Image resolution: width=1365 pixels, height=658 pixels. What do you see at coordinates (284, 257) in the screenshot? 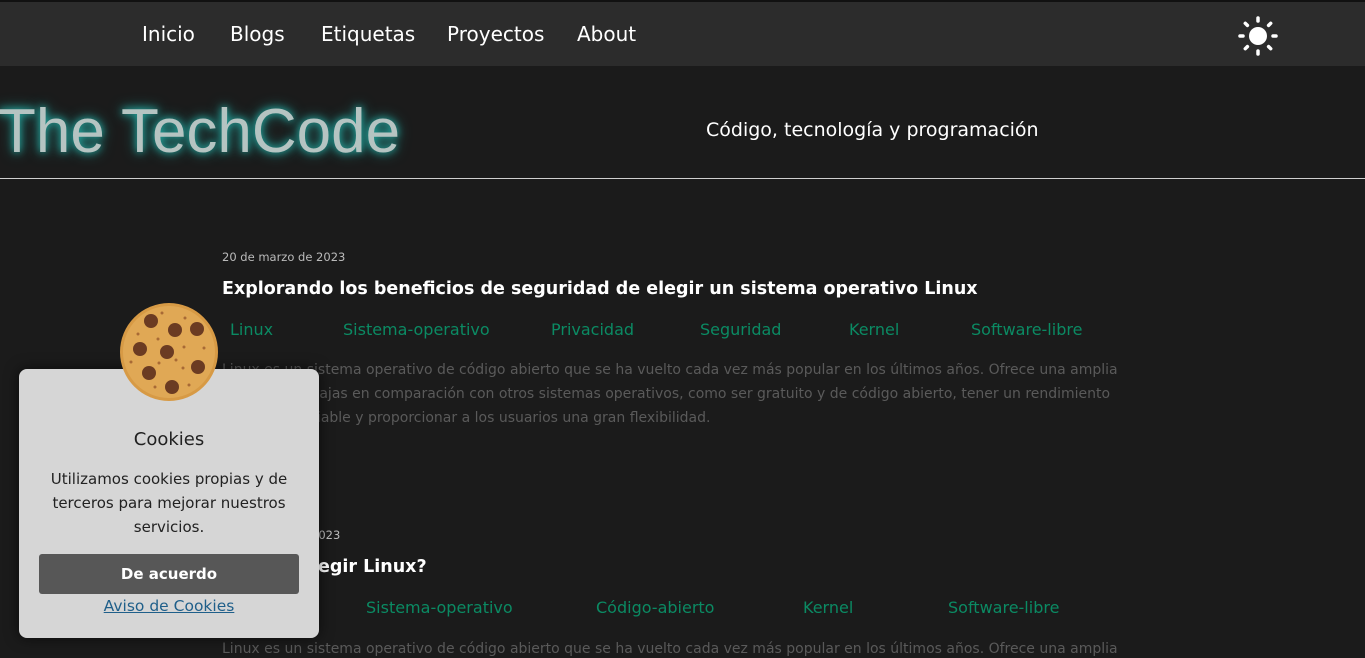
I see `post-date: 20 de marzo de 2023` at bounding box center [284, 257].